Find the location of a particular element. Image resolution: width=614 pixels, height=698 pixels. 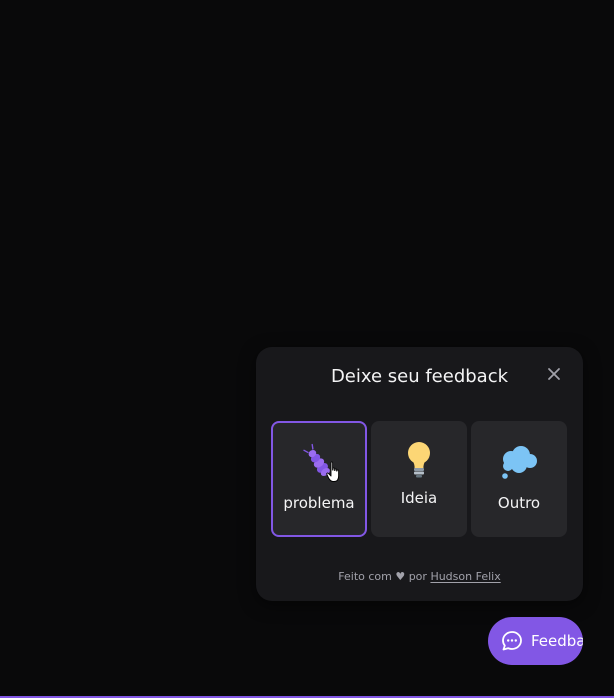

option-label-outro: Outro is located at coordinates (519, 503).